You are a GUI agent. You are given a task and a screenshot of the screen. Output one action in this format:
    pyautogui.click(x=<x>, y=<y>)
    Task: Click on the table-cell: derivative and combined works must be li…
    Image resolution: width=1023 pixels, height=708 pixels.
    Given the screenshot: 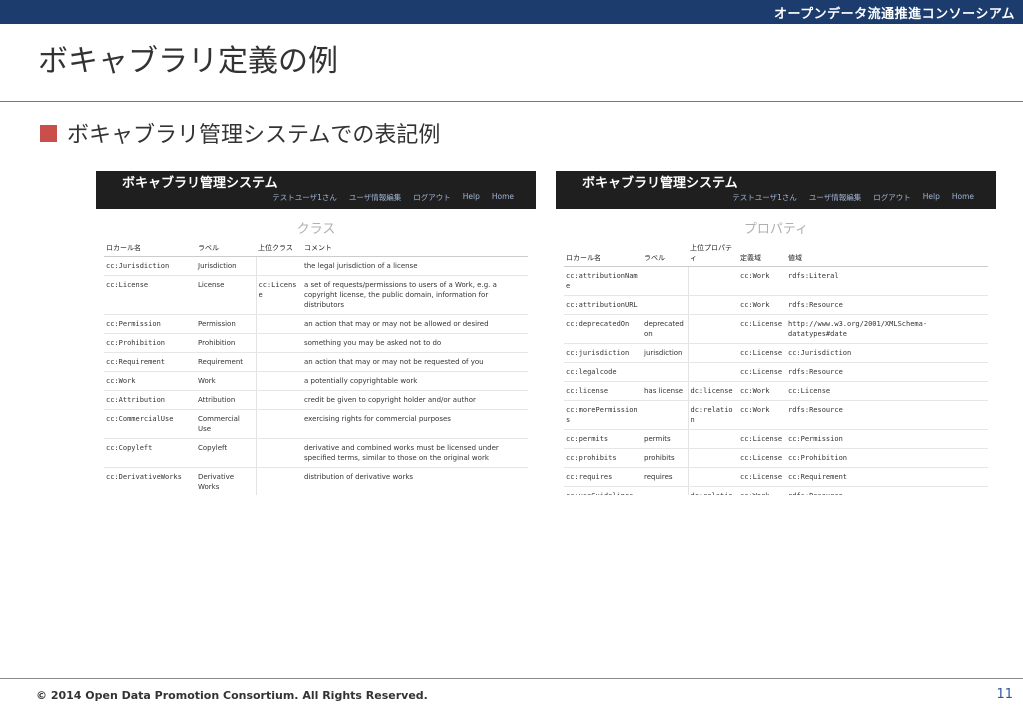 What is the action you would take?
    pyautogui.click(x=415, y=453)
    